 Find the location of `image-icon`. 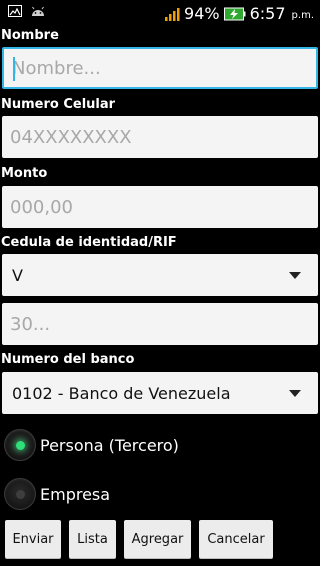

image-icon is located at coordinates (15, 11).